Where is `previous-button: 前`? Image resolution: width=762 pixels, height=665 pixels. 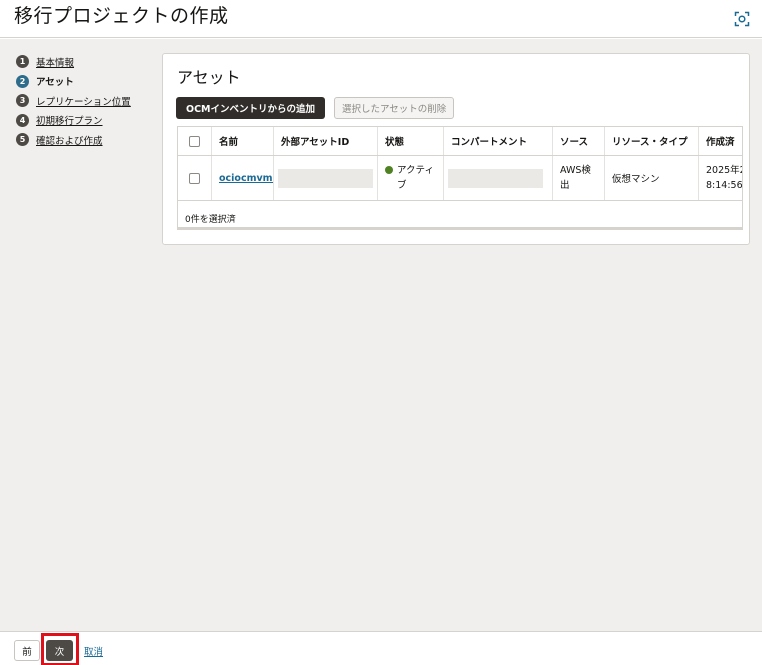
previous-button: 前 is located at coordinates (27, 650).